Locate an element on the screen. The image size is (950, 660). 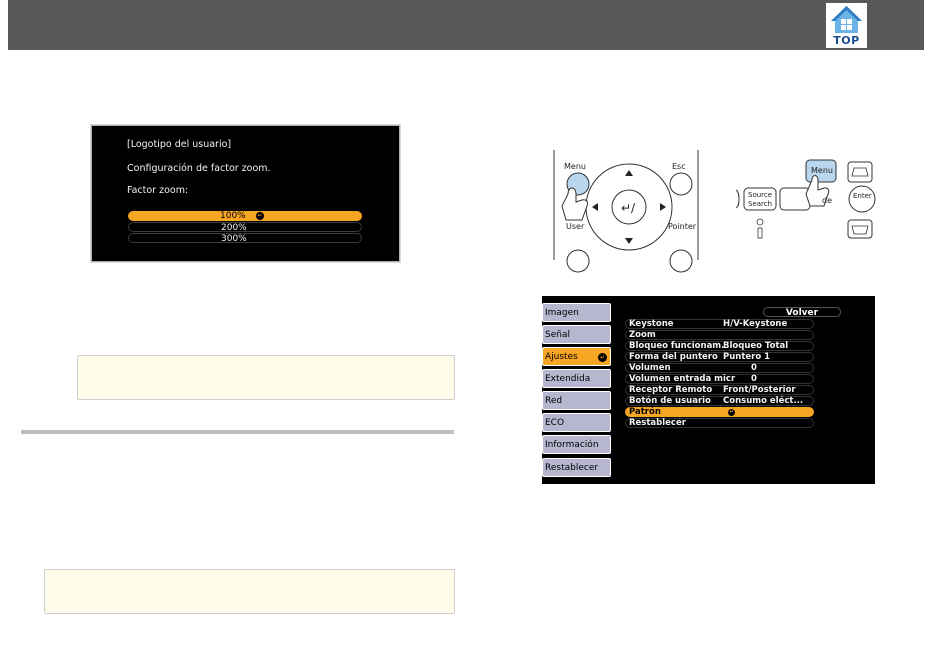
menu-row-puntero: Forma del puntero Puntero 1 is located at coordinates (719, 357).